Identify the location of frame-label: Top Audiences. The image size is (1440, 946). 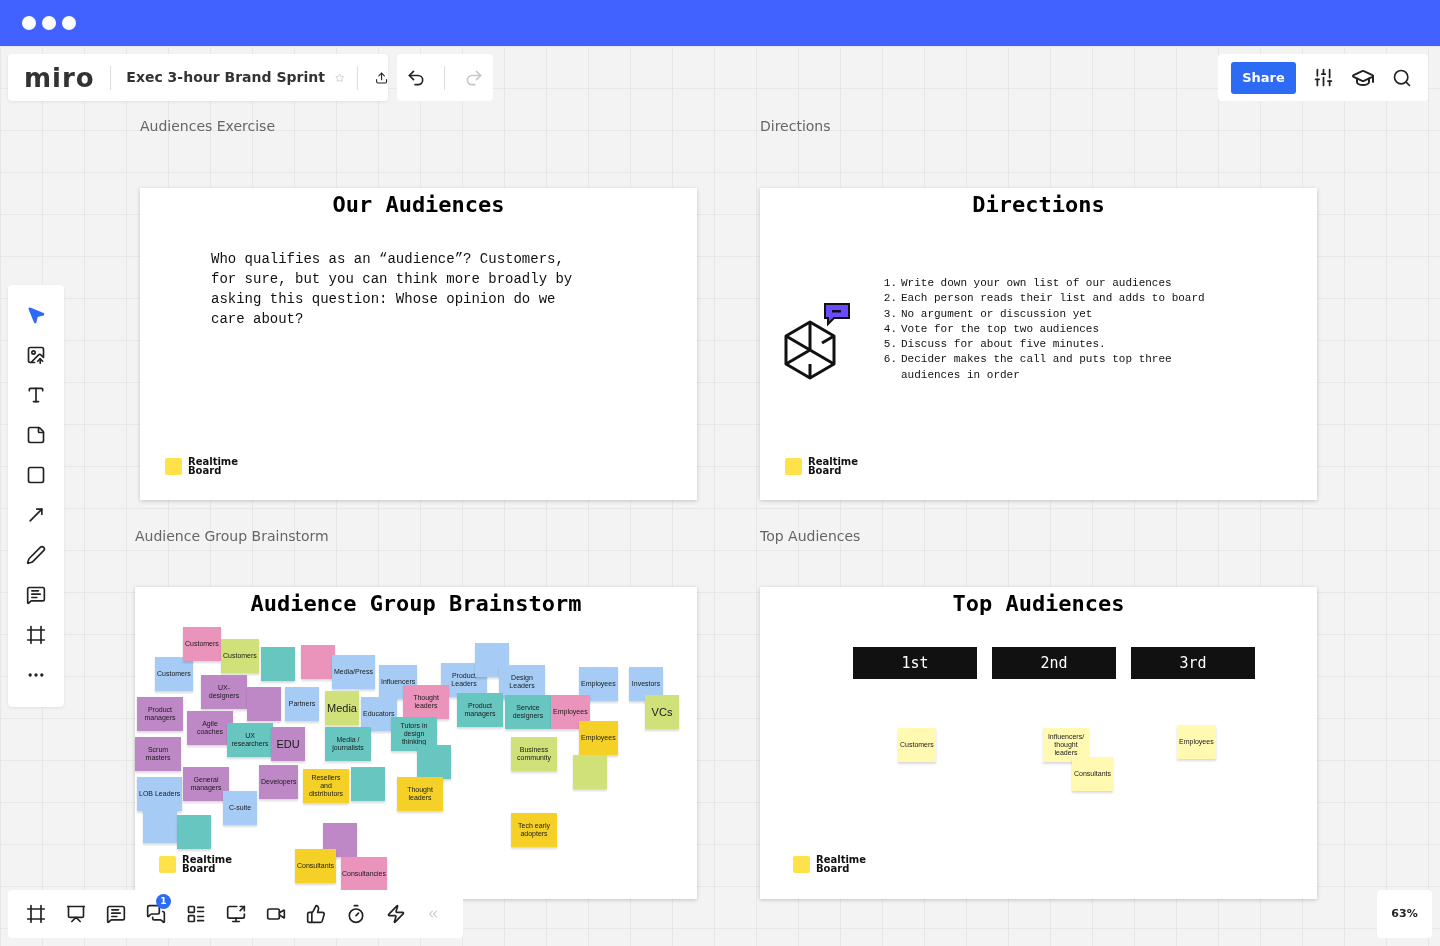
(811, 537).